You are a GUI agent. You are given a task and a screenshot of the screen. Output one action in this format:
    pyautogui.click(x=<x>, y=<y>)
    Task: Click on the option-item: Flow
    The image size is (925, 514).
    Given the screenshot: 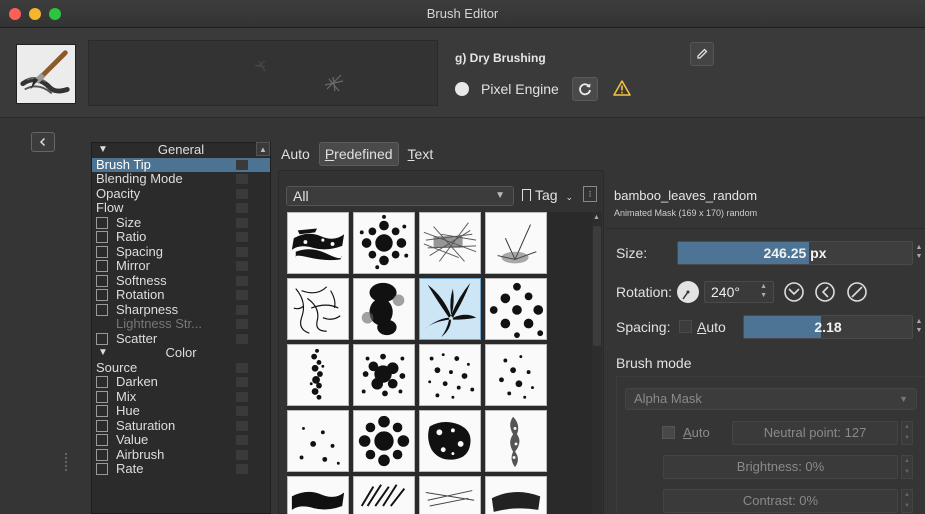 What is the action you would take?
    pyautogui.click(x=181, y=208)
    